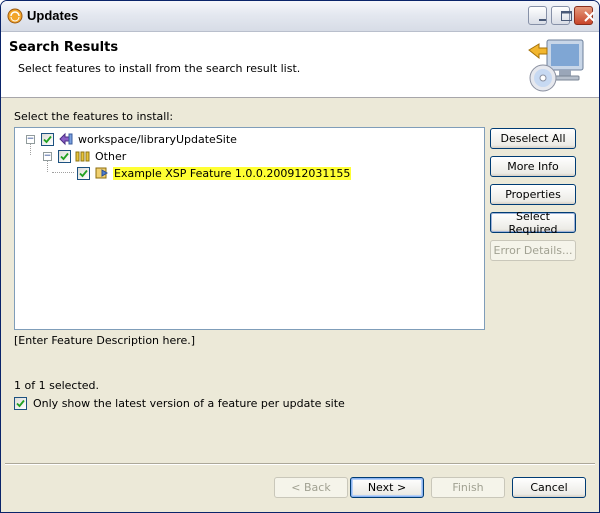 The height and width of the screenshot is (513, 600). Describe the element at coordinates (101, 173) in the screenshot. I see `feature-plugin-icon` at that location.